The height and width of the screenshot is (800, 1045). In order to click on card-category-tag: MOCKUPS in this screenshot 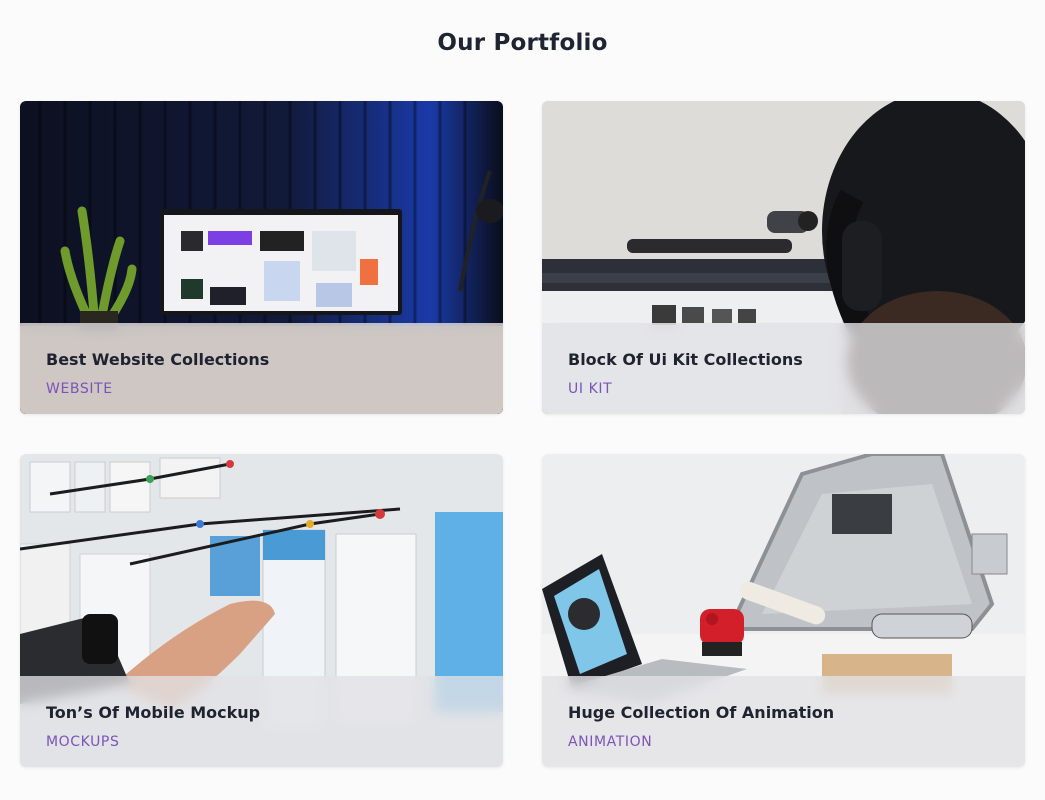, I will do `click(82, 742)`.